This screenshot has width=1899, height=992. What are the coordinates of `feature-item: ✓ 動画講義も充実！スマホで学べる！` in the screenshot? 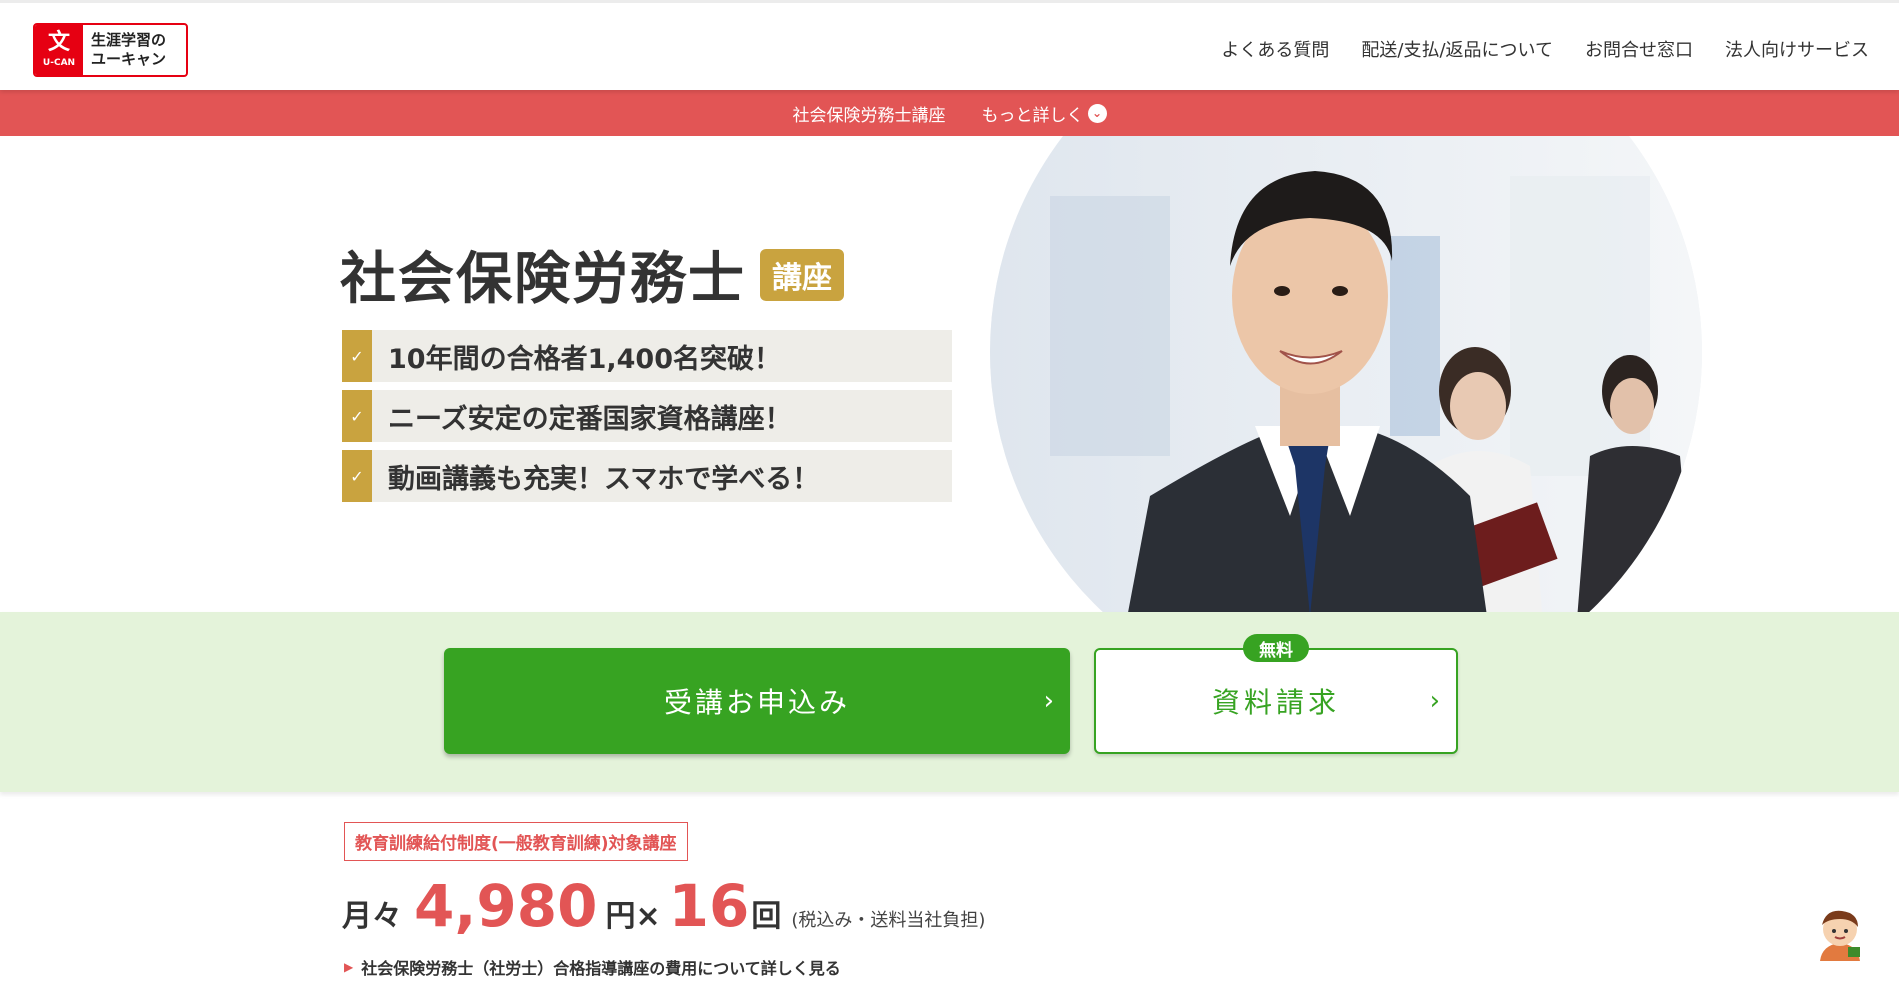 It's located at (647, 476).